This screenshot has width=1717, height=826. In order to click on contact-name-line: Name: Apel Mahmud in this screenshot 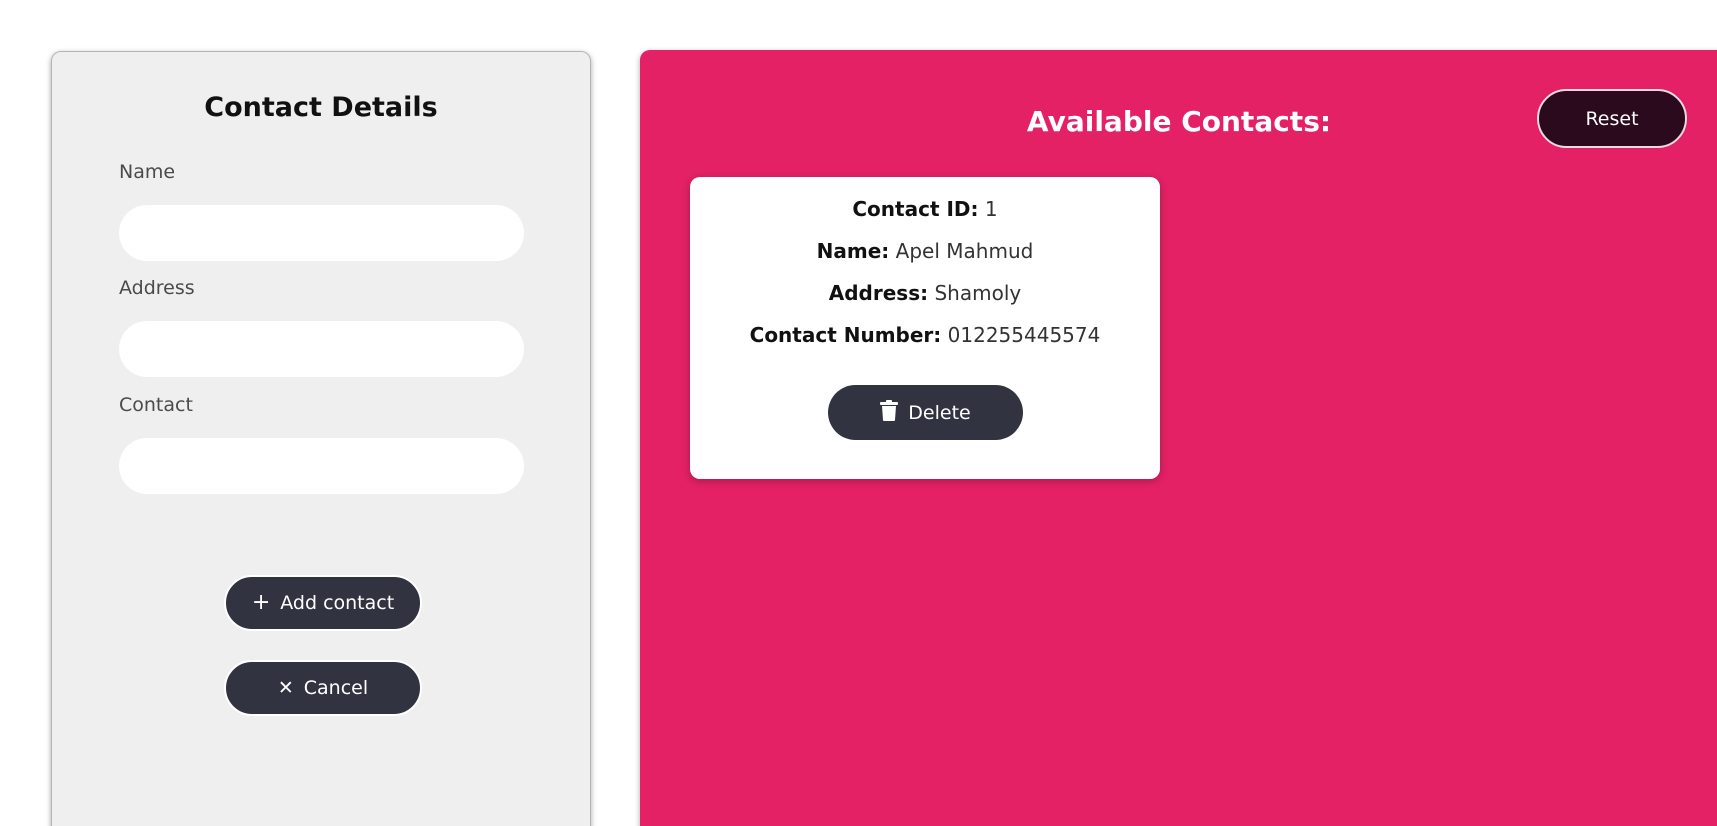, I will do `click(925, 251)`.